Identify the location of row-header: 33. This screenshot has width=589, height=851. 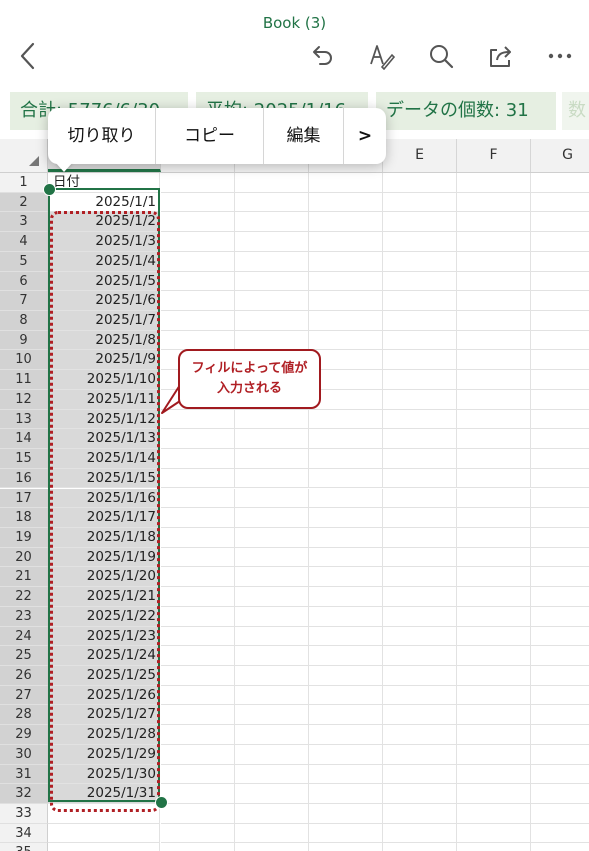
(24, 814).